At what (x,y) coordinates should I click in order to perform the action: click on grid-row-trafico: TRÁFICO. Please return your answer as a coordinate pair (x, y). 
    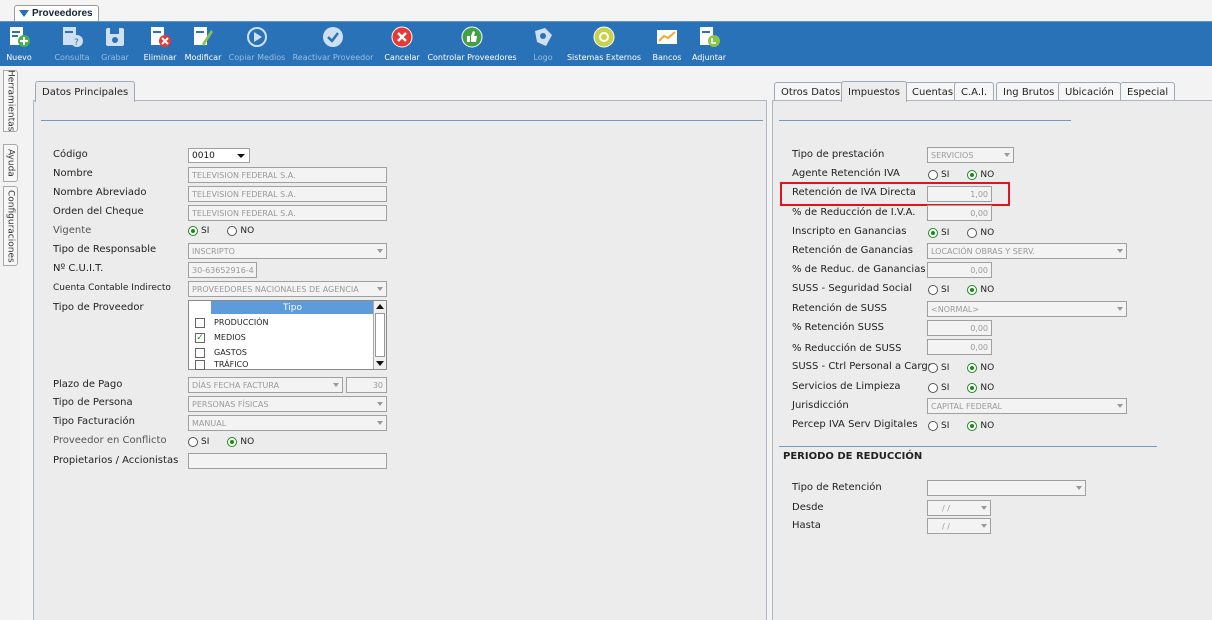
    Looking at the image, I should click on (281, 364).